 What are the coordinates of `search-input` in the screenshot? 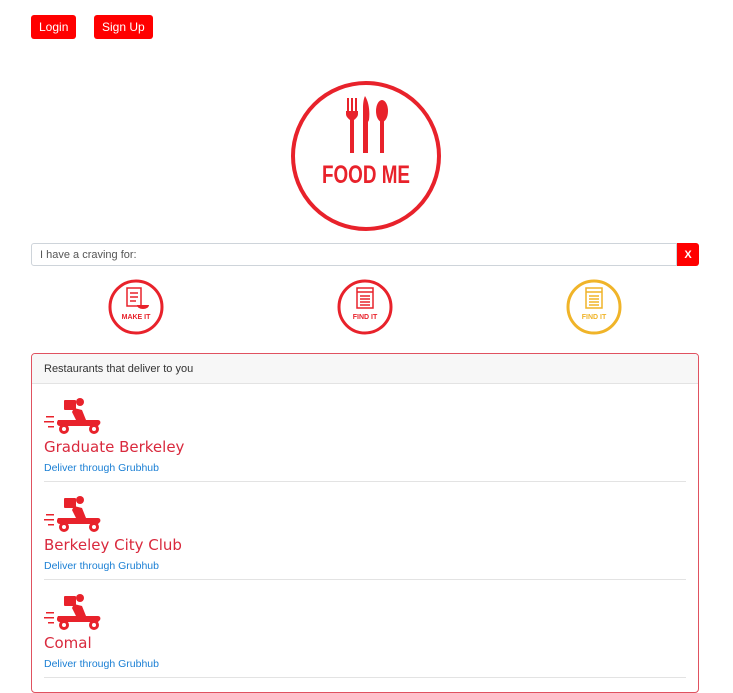 It's located at (354, 254).